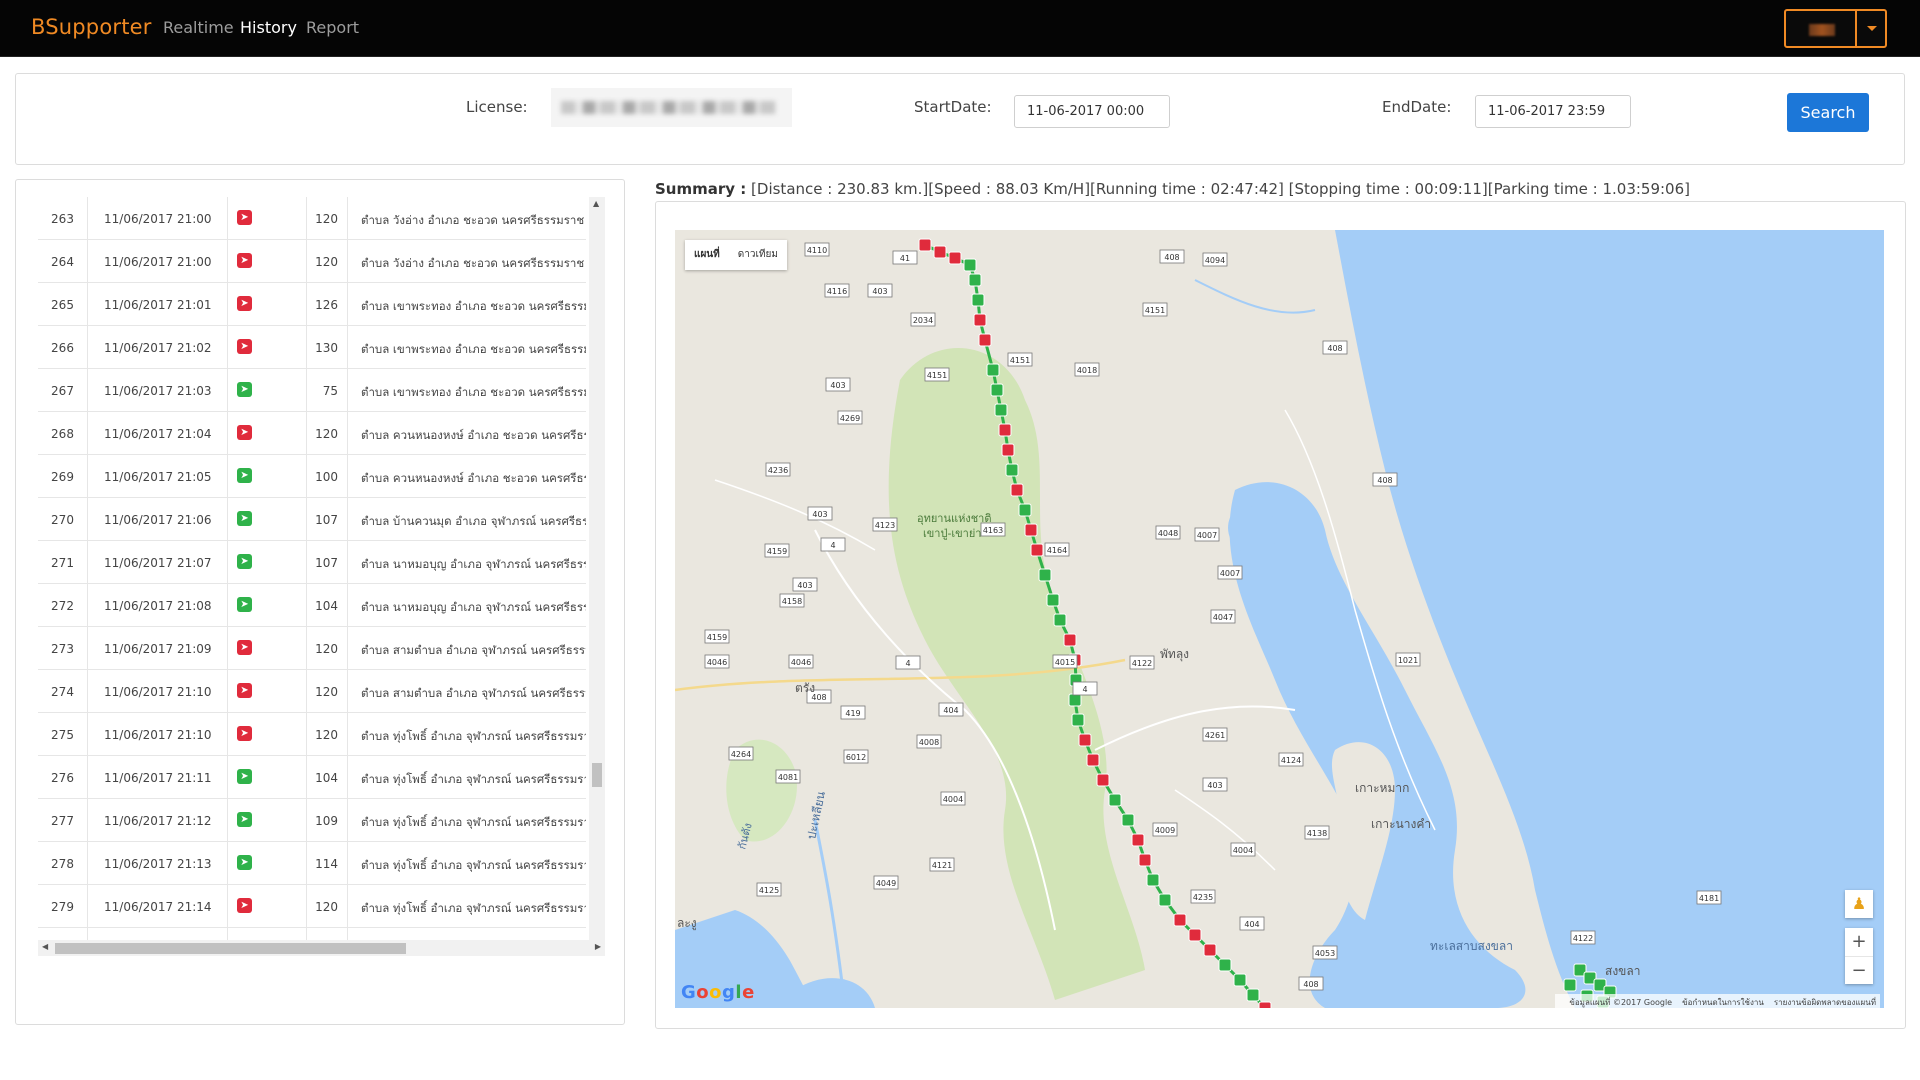 The width and height of the screenshot is (1920, 1080). What do you see at coordinates (598, 946) in the screenshot?
I see `scroll-right-icon: ▶` at bounding box center [598, 946].